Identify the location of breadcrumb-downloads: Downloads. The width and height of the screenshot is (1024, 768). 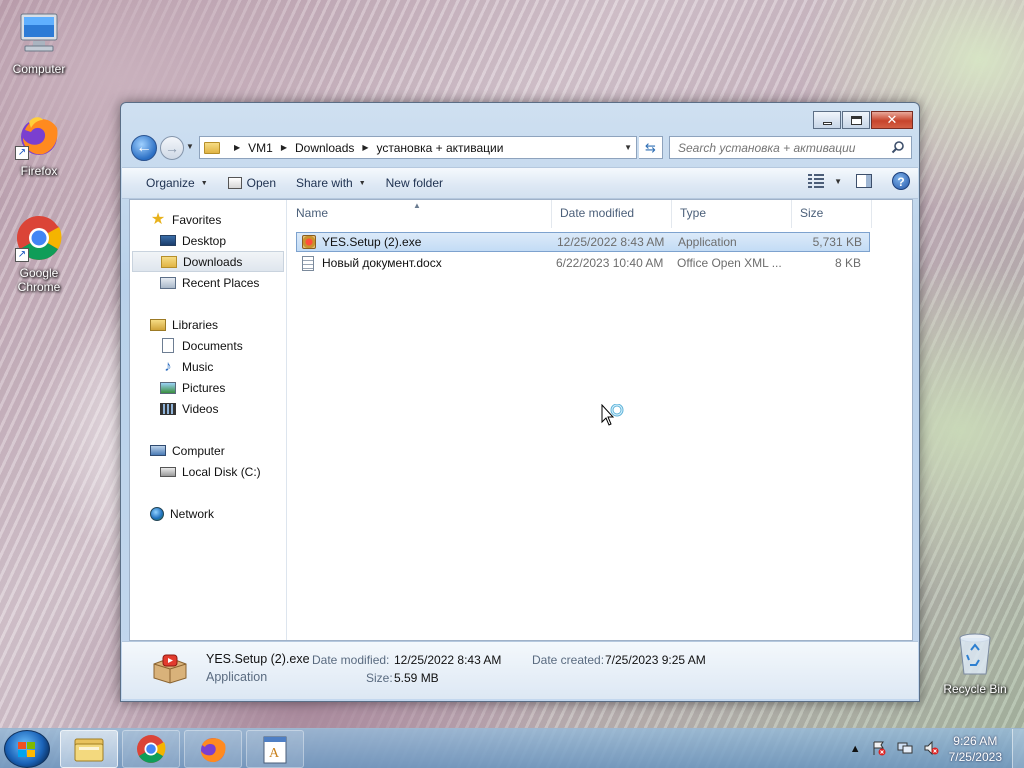
(324, 148).